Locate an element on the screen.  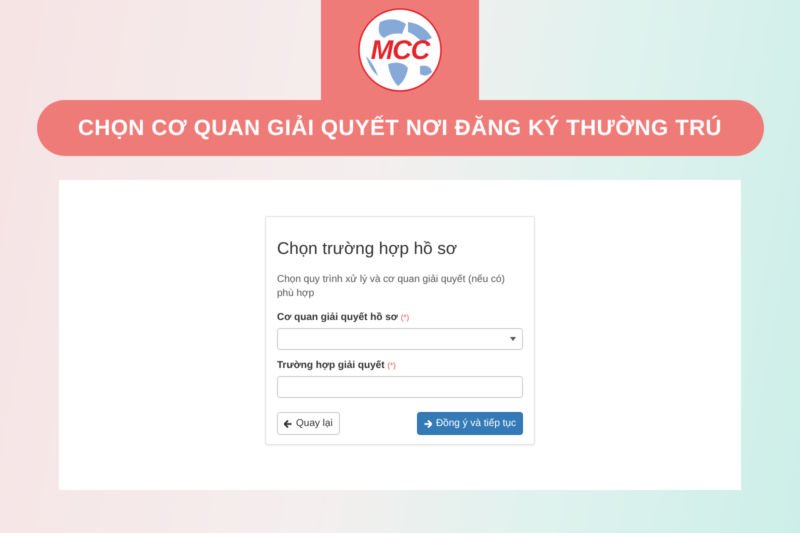
logo-text: MCC is located at coordinates (401, 50).